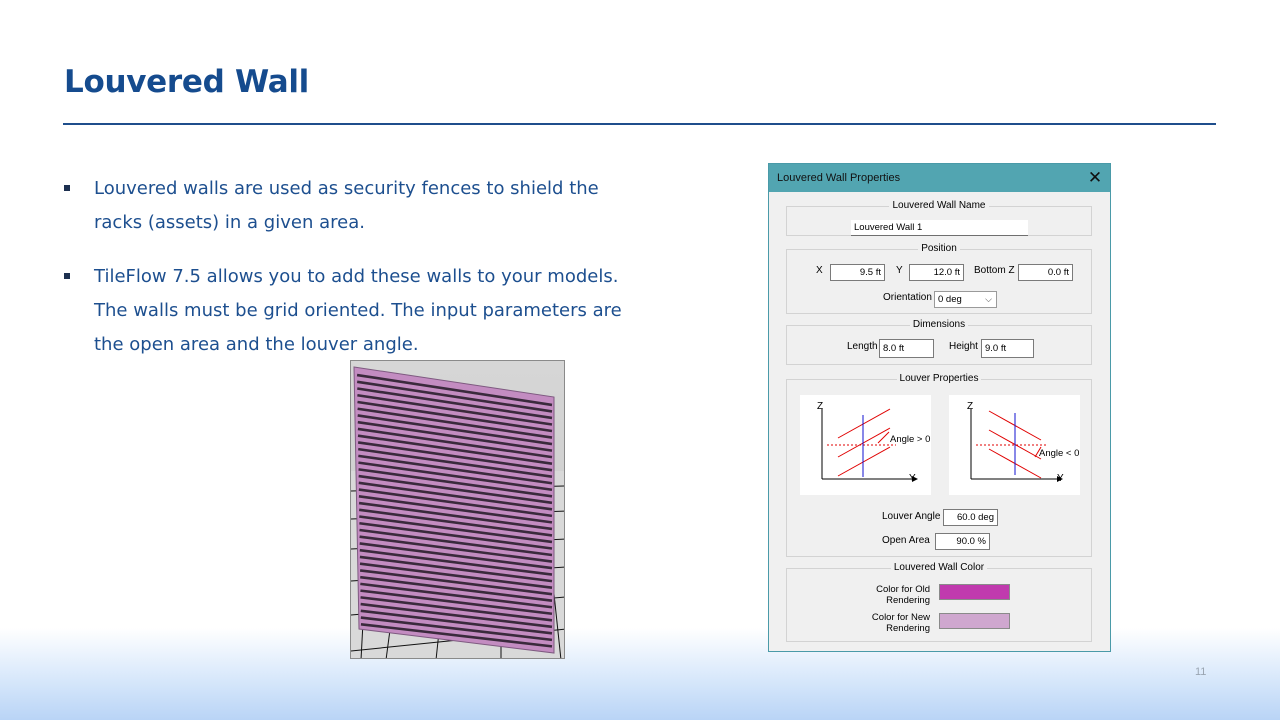  Describe the element at coordinates (970, 517) in the screenshot. I see `louver-angle-input: 60.0 deg` at that location.